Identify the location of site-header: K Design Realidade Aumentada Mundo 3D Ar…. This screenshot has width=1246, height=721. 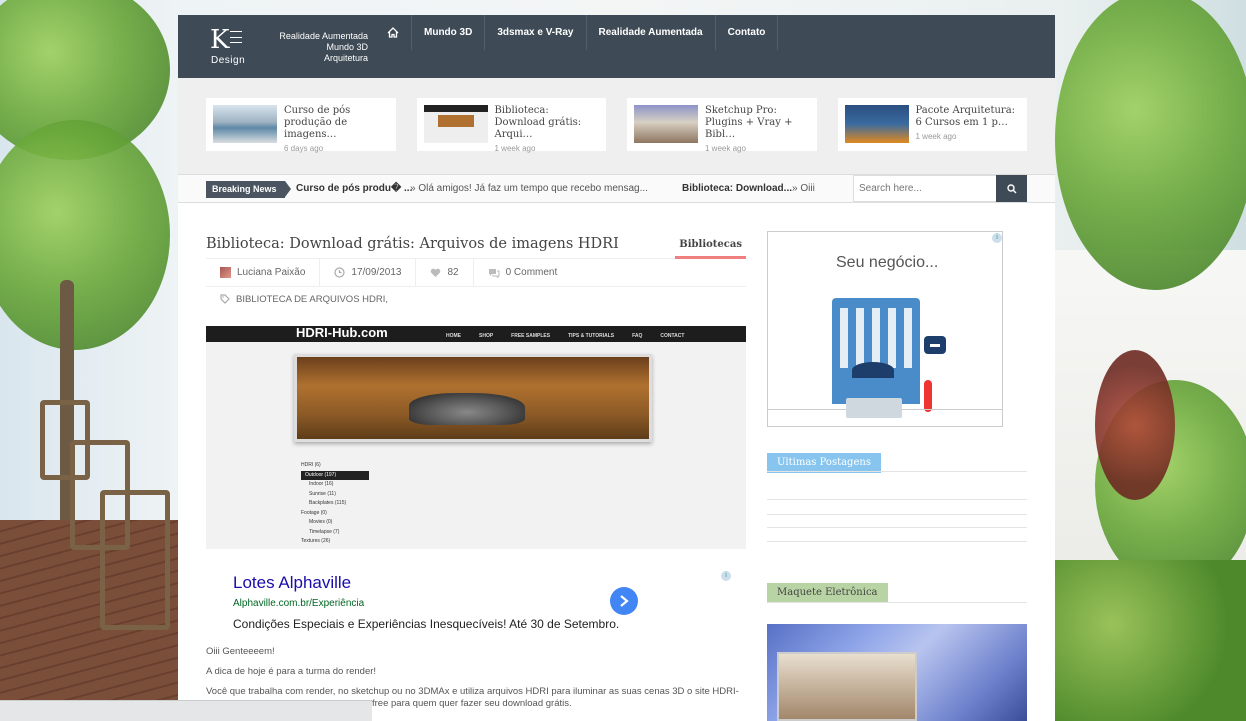
(616, 46).